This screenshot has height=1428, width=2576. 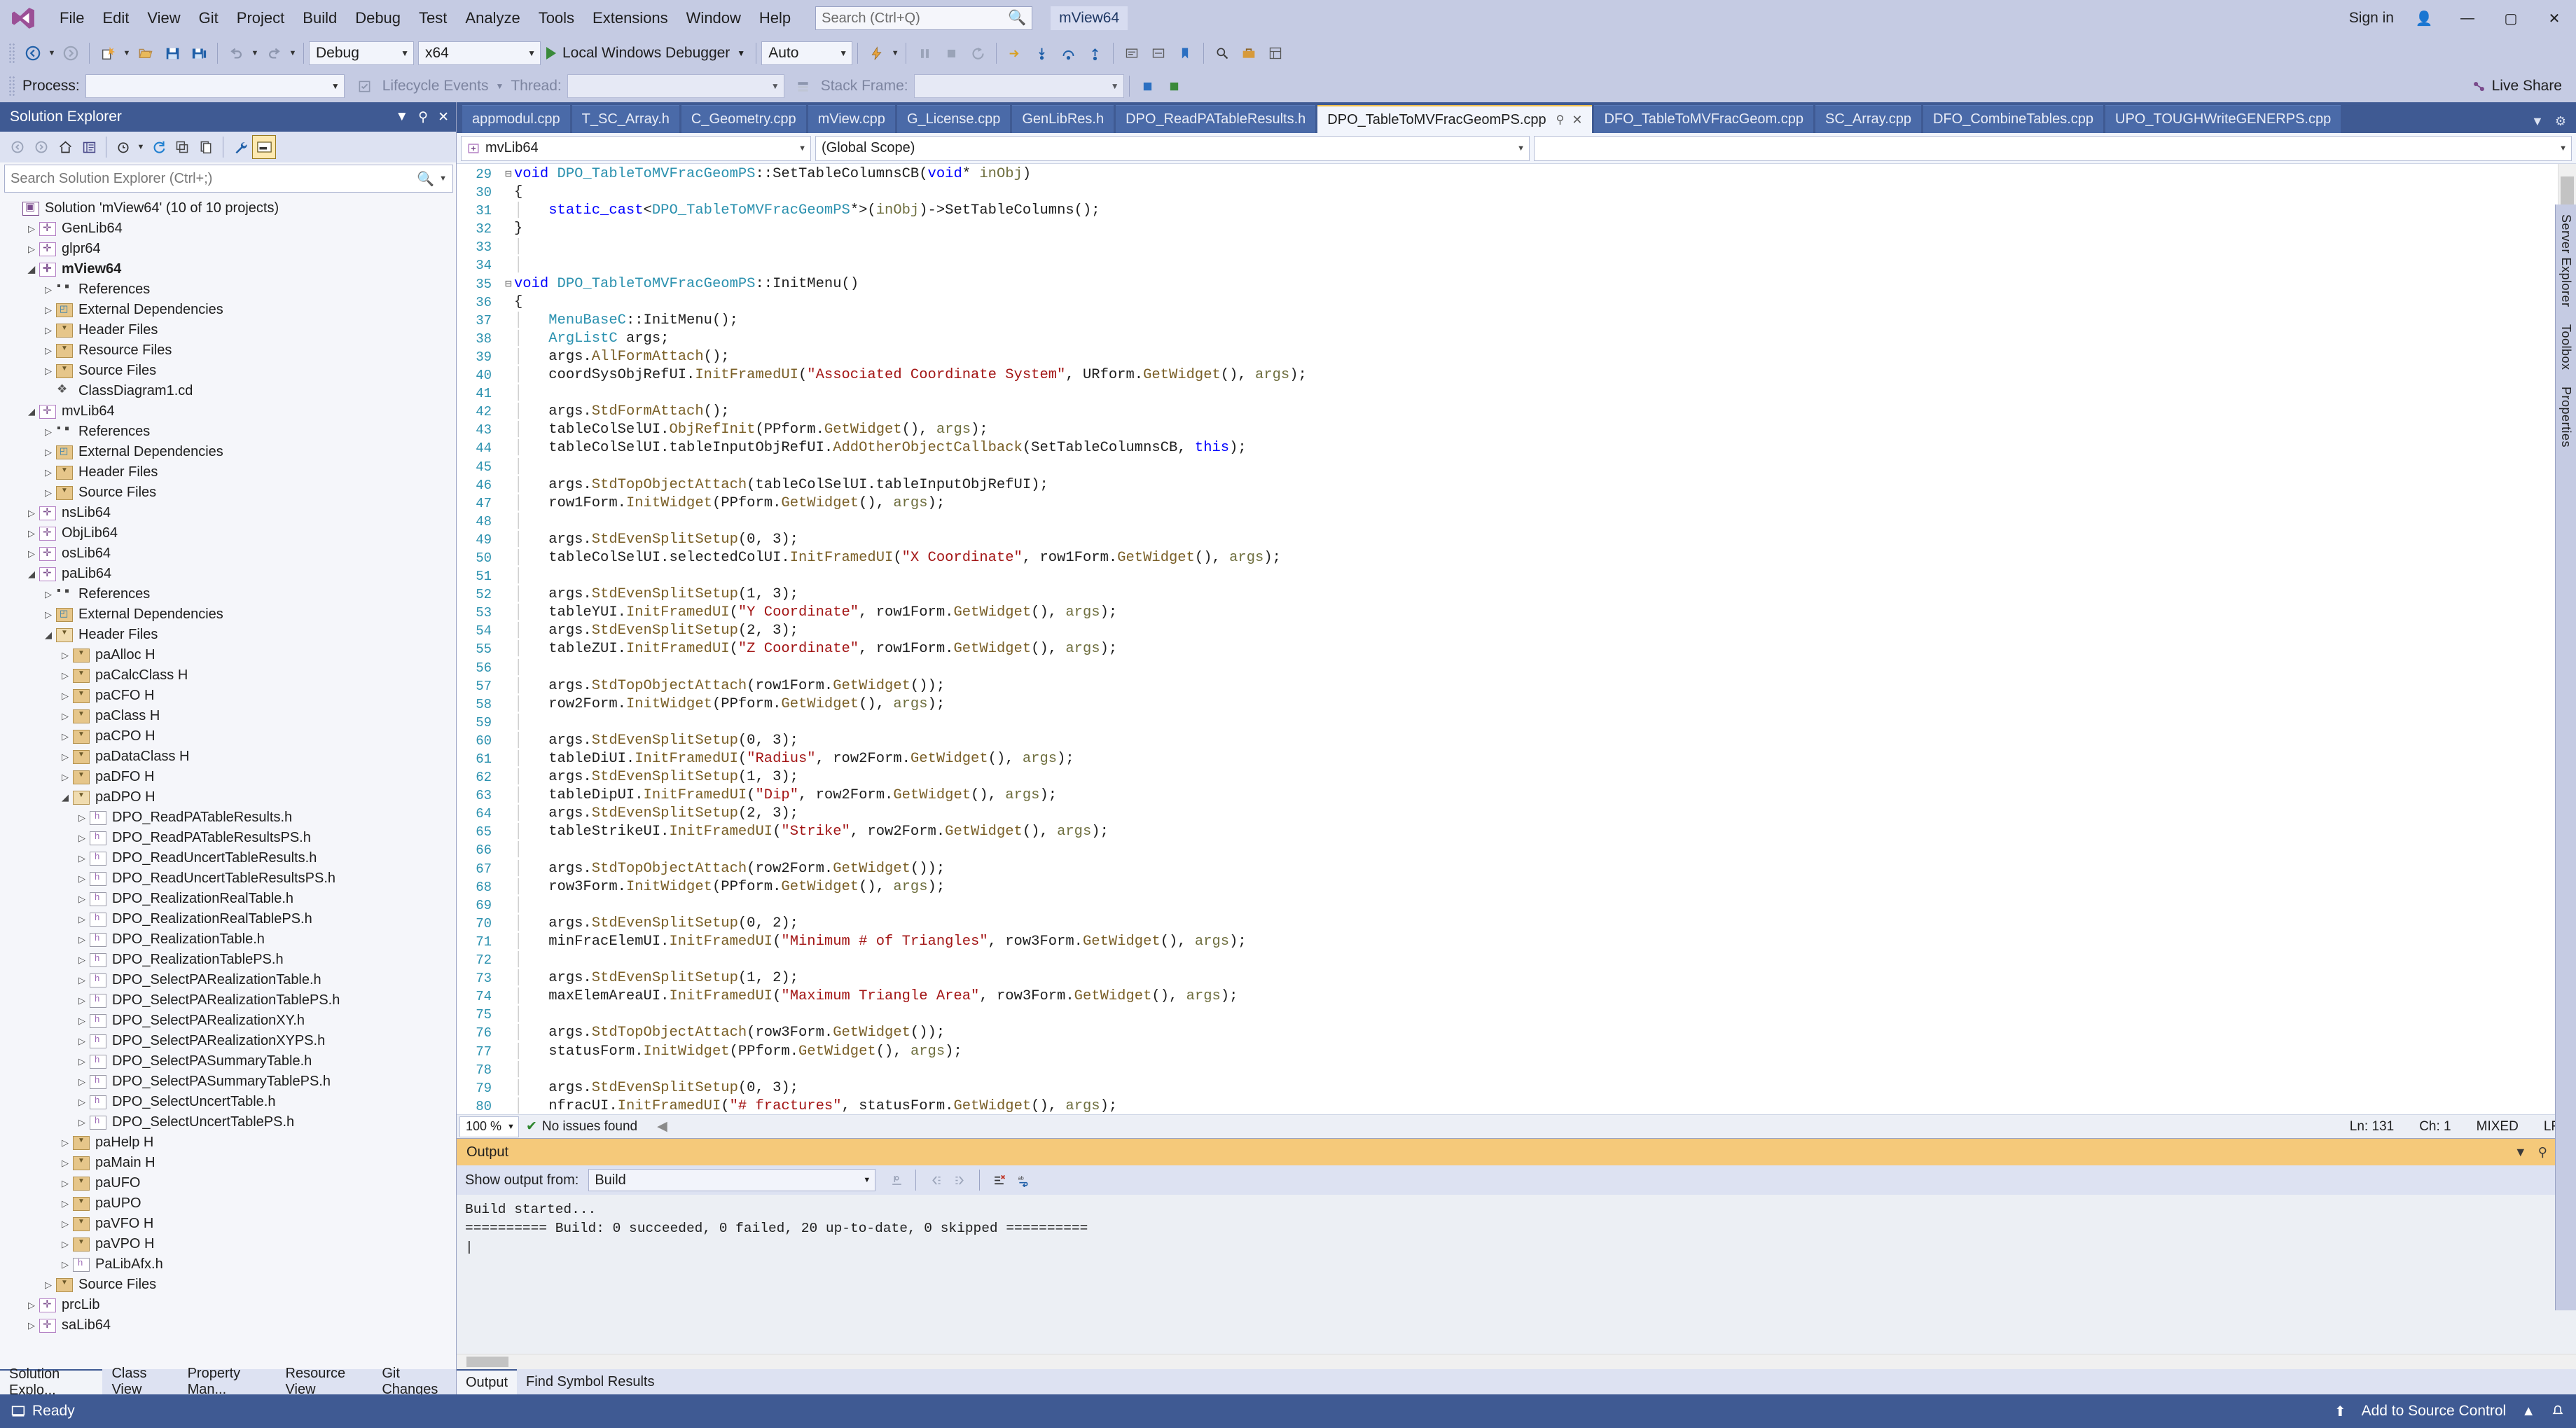 I want to click on toggle-word-wrap-icon: ab, so click(x=1024, y=1180).